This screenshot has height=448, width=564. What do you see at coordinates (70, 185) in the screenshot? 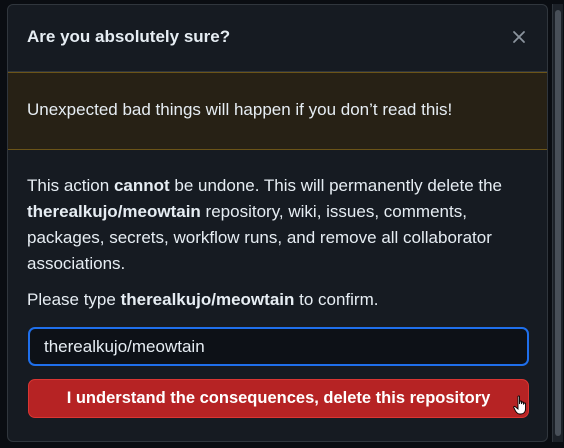
I see `description-part: This action` at bounding box center [70, 185].